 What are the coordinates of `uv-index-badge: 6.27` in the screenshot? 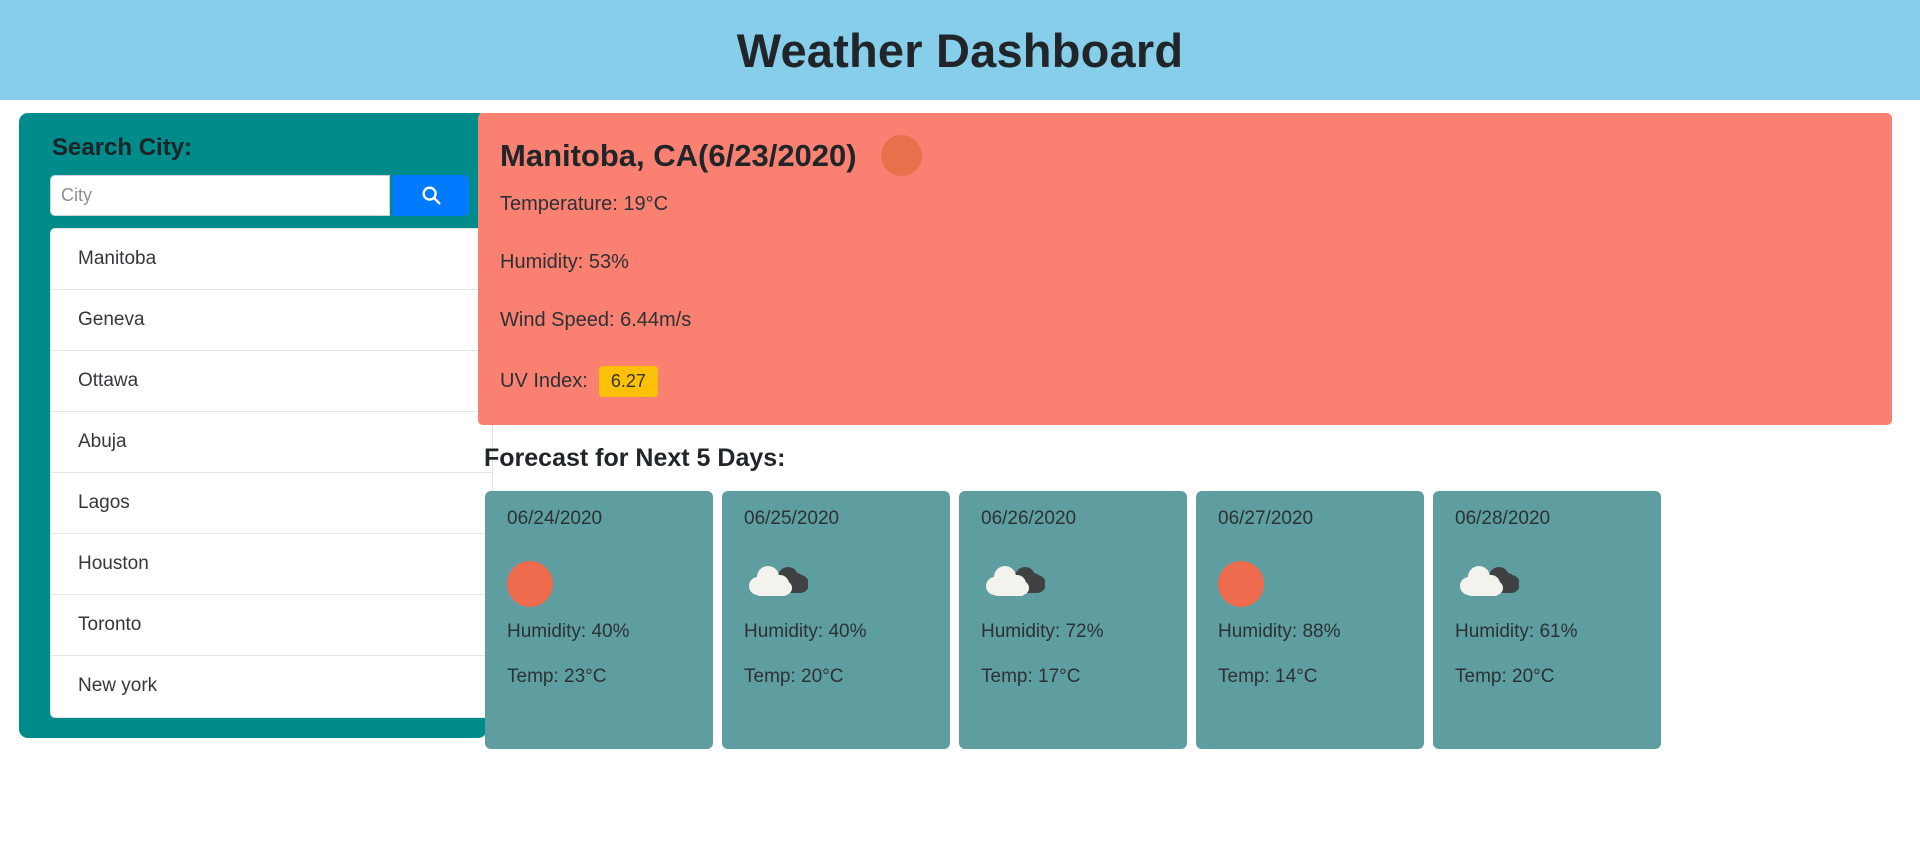 It's located at (628, 381).